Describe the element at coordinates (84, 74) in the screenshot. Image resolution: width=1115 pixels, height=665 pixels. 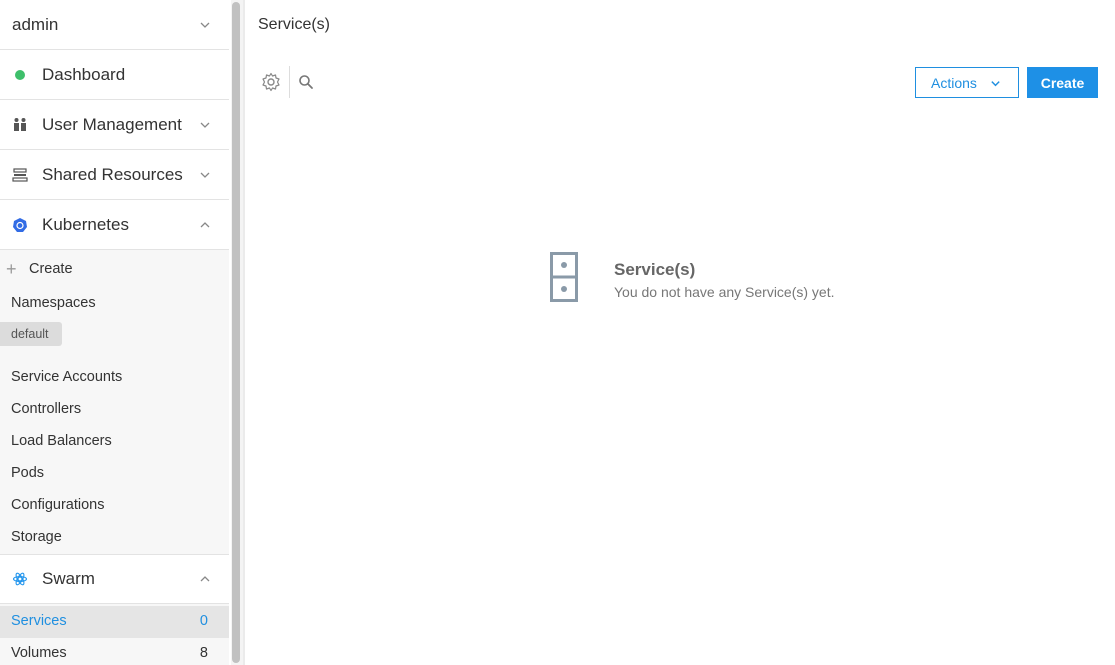
I see `sidebar-item-label: Dashboard` at that location.